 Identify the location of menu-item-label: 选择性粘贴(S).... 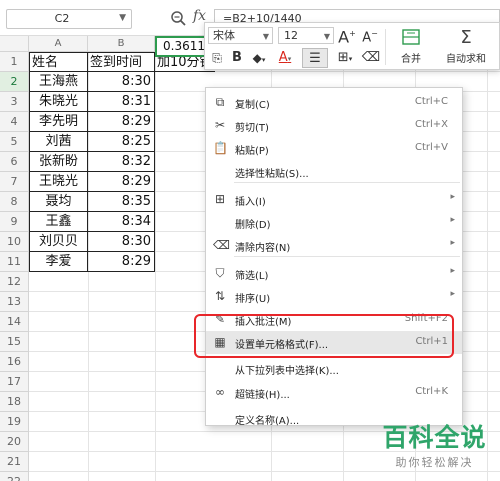
(272, 174).